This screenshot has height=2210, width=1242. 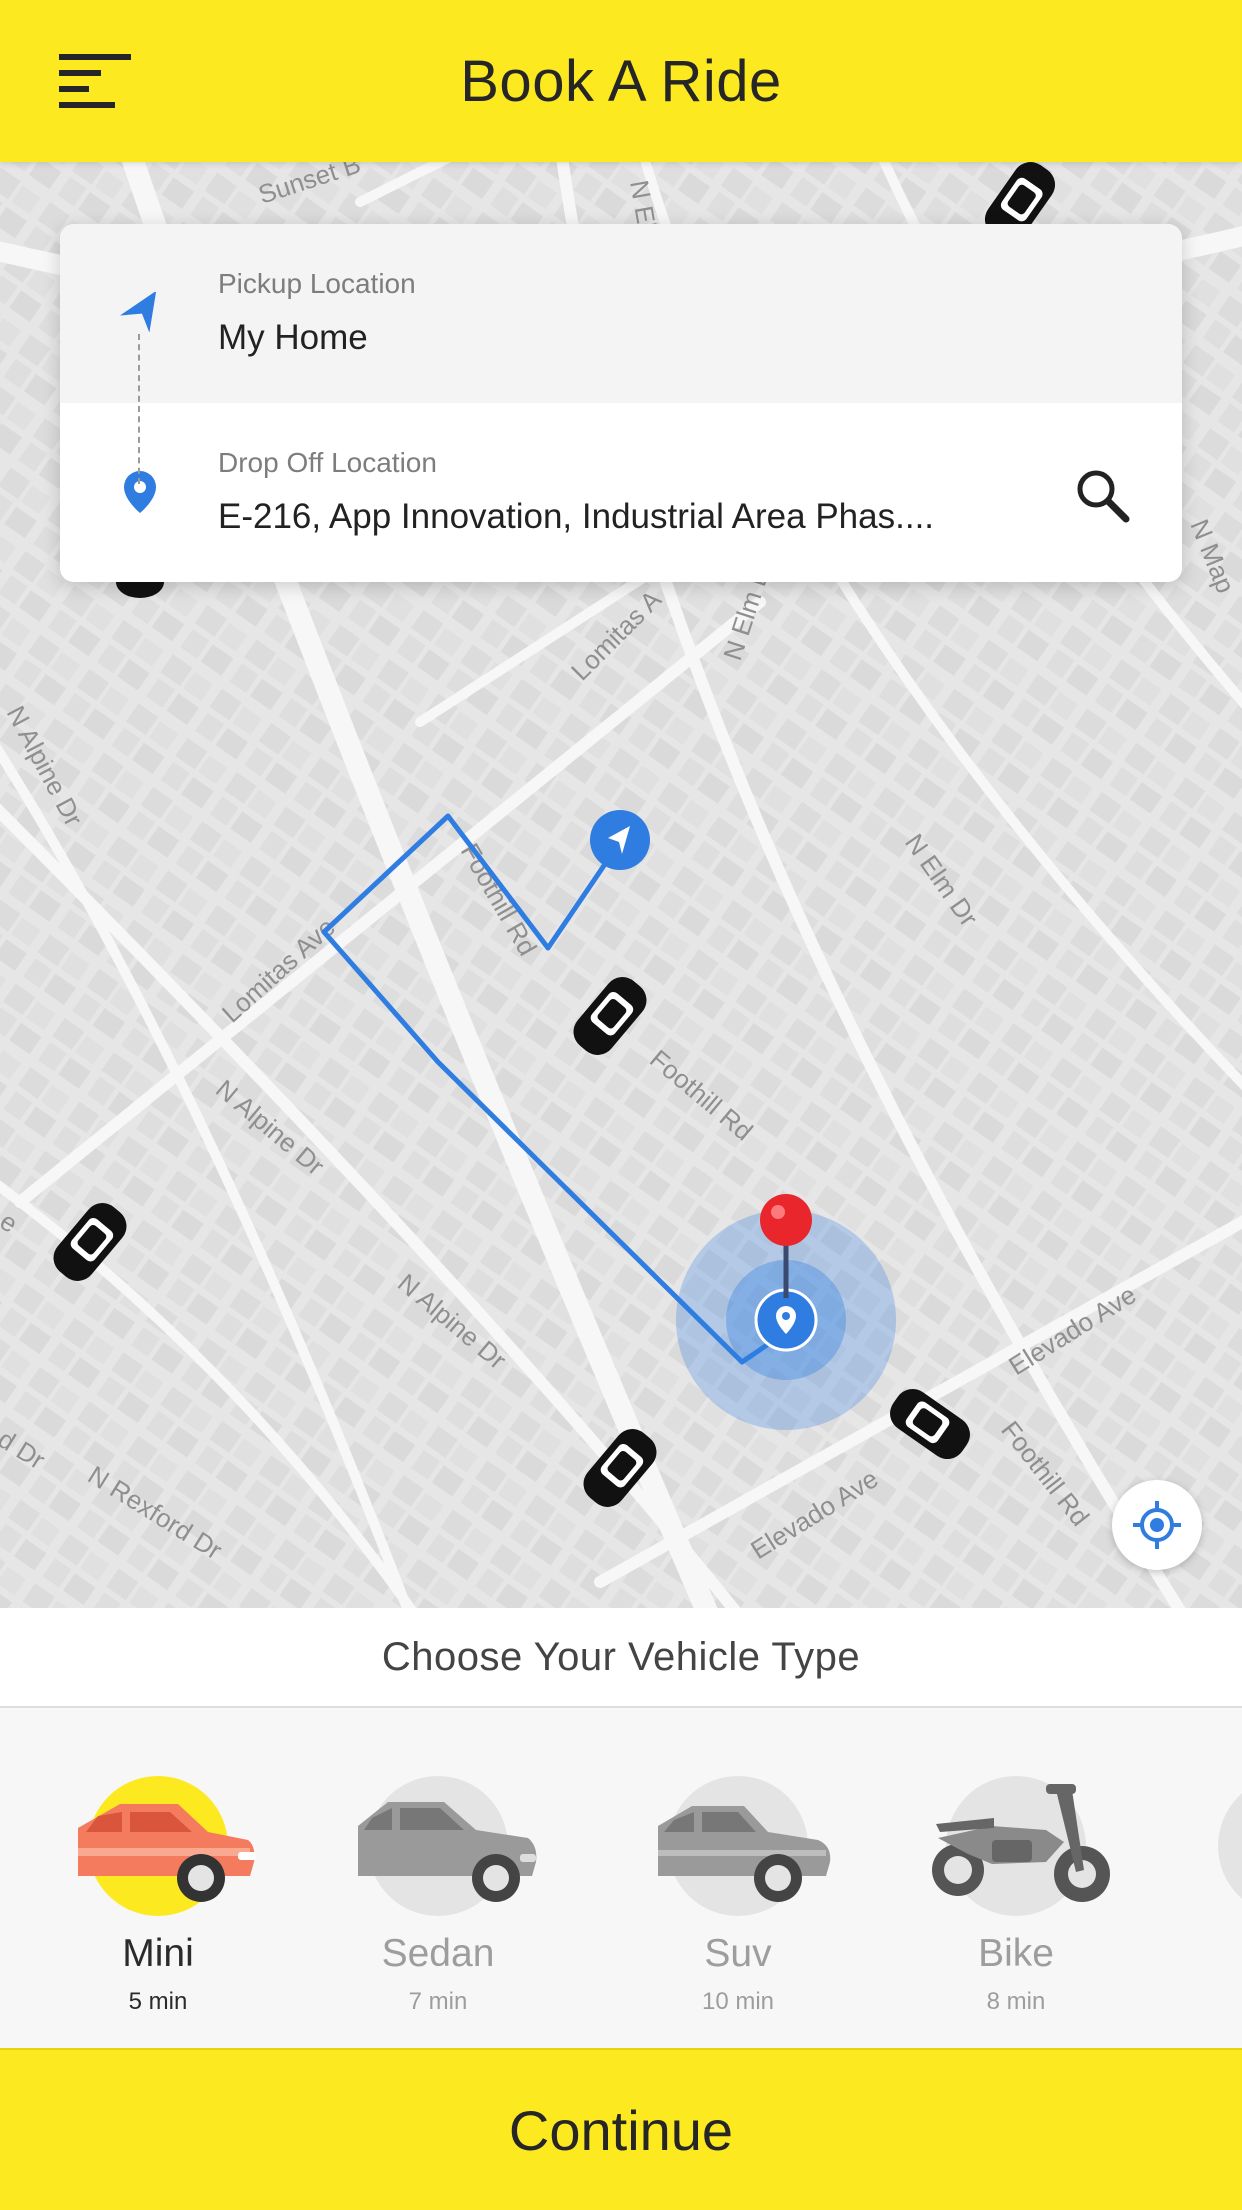 What do you see at coordinates (1016, 1953) in the screenshot?
I see `vehicle-name: Bike` at bounding box center [1016, 1953].